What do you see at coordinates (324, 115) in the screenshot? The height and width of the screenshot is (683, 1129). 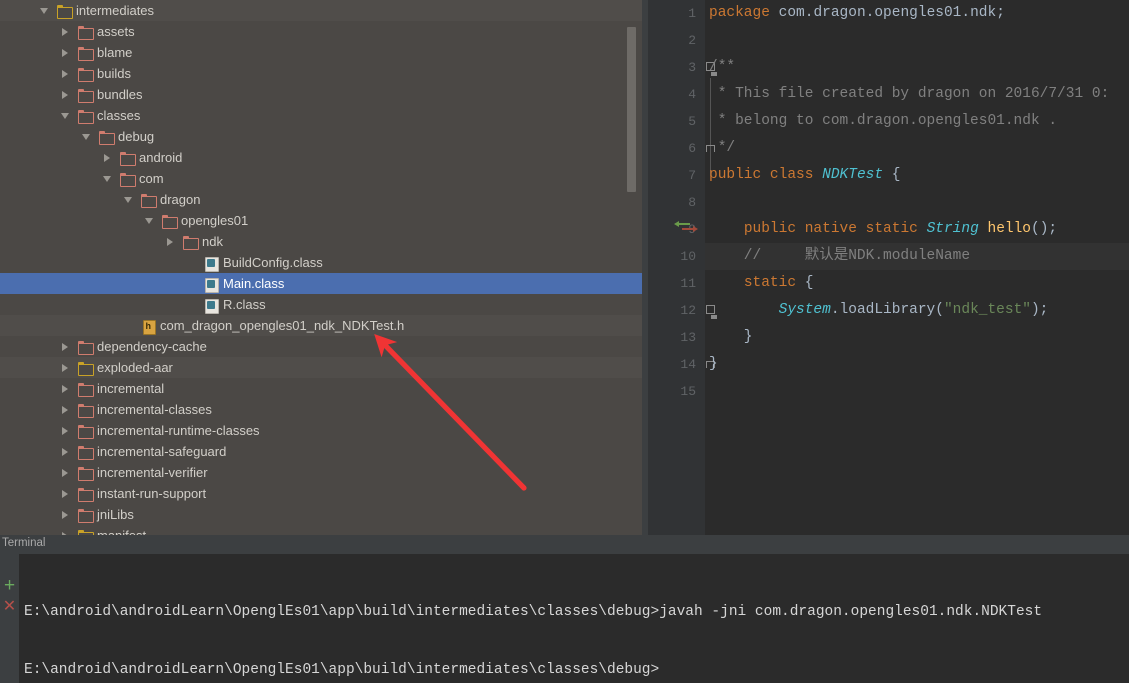 I see `tree-row: classes` at bounding box center [324, 115].